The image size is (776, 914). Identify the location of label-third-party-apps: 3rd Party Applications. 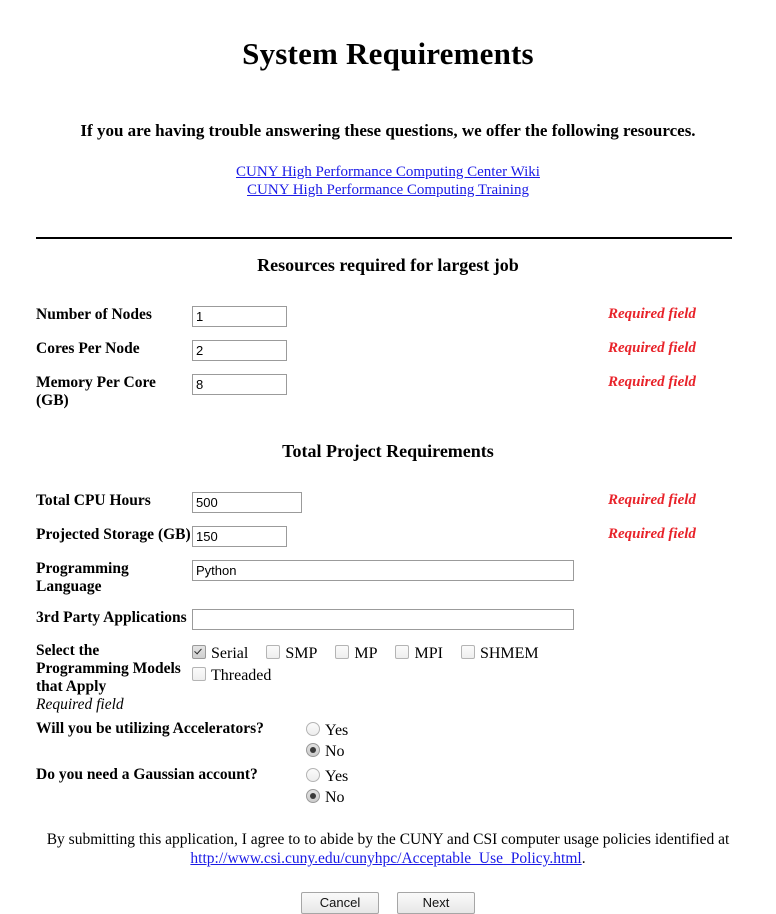
(111, 617).